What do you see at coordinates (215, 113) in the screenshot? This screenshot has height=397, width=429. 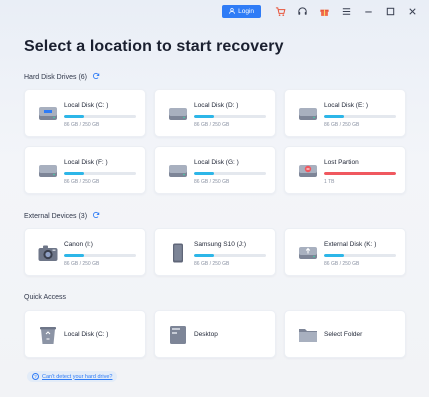 I see `drive-card-d: Local Disk (D: ) 86 GB / 250 GB` at bounding box center [215, 113].